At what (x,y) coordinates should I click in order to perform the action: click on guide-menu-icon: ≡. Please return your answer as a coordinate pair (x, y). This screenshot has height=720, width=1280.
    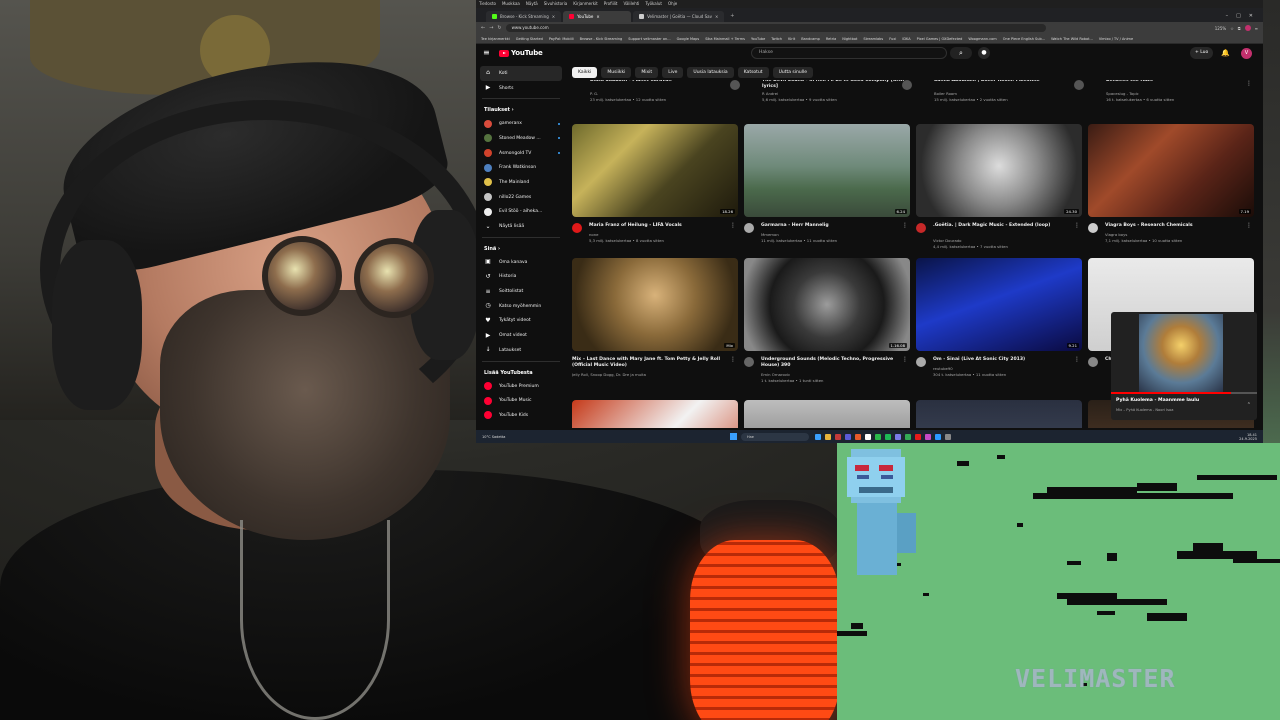
    Looking at the image, I should click on (488, 53).